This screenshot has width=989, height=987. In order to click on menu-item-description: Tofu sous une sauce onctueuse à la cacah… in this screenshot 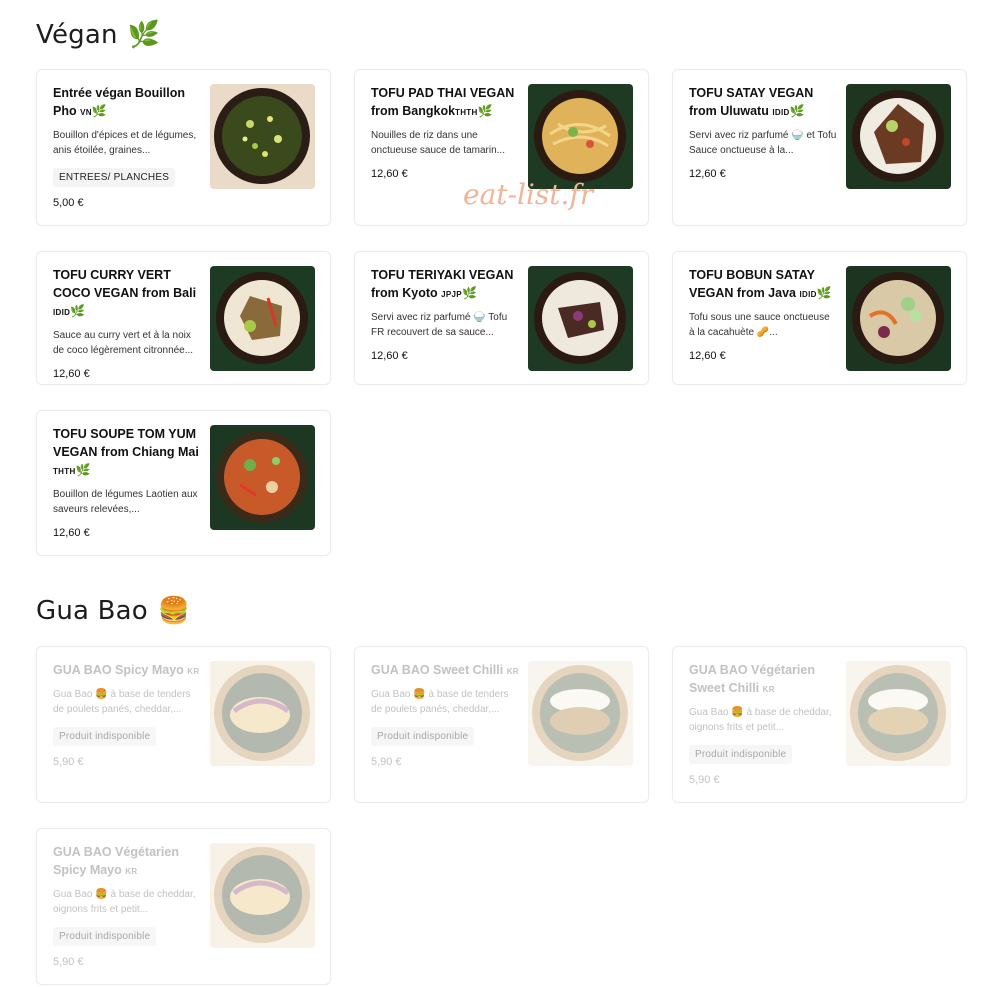, I will do `click(759, 325)`.